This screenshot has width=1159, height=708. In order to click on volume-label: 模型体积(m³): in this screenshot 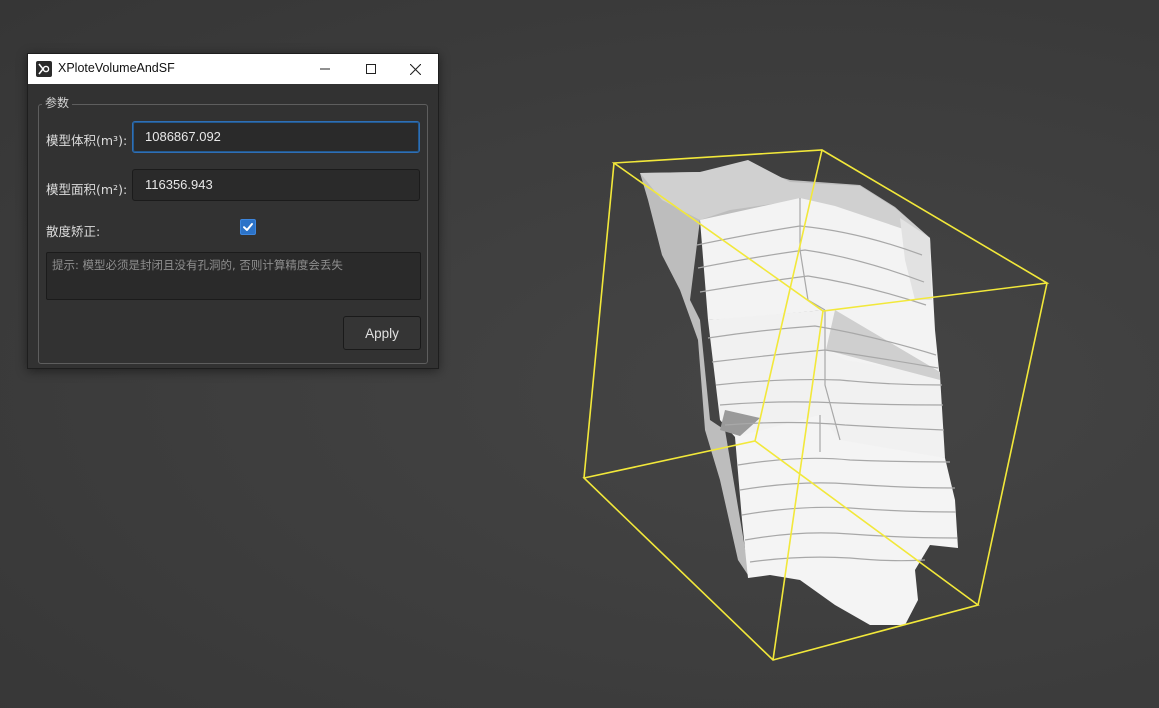, I will do `click(87, 140)`.